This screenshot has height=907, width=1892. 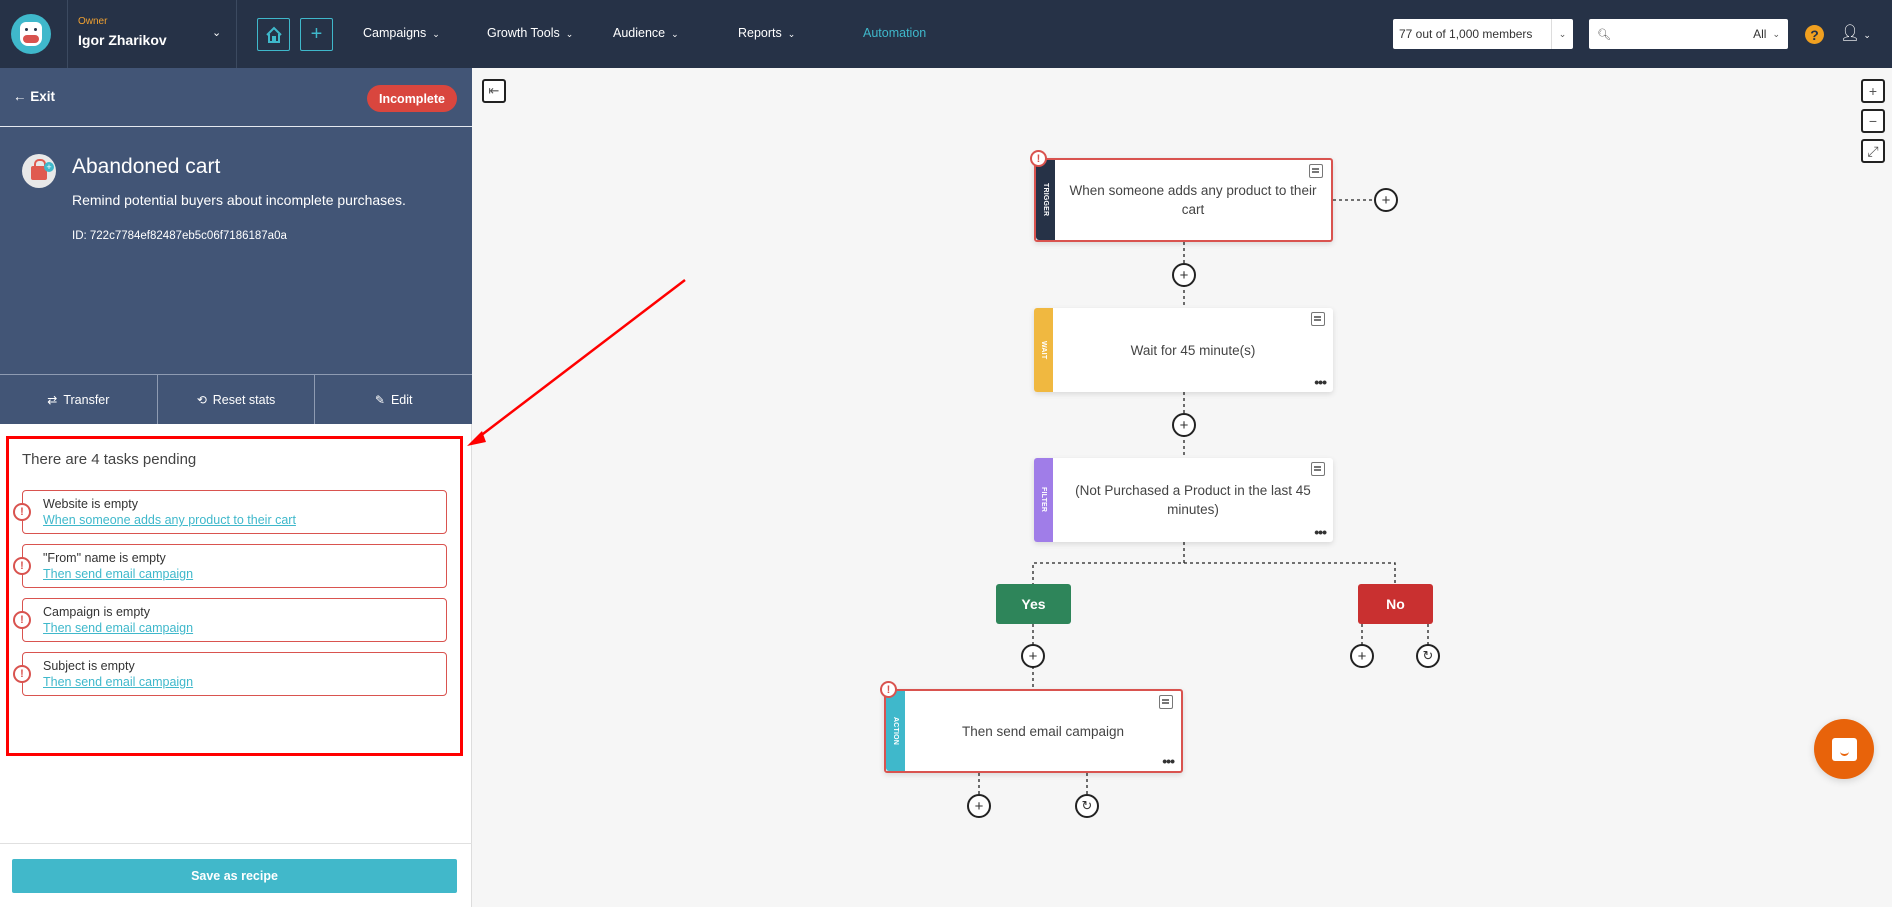 I want to click on node-type-label: WAIT, so click(x=1043, y=350).